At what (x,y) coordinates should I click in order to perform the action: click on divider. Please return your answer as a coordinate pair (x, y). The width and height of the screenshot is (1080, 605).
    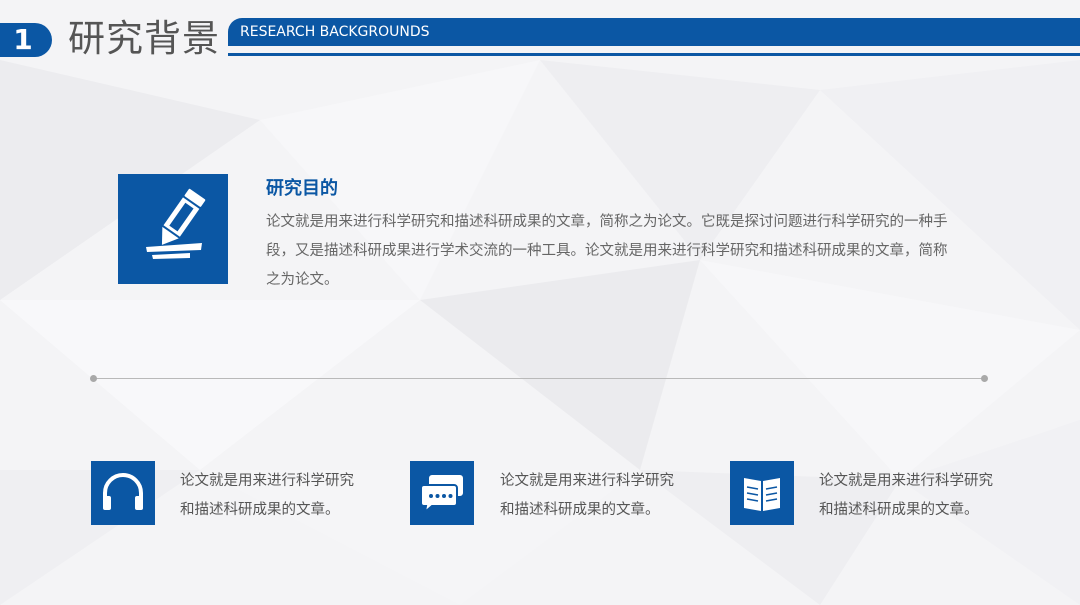
    Looking at the image, I should click on (539, 379).